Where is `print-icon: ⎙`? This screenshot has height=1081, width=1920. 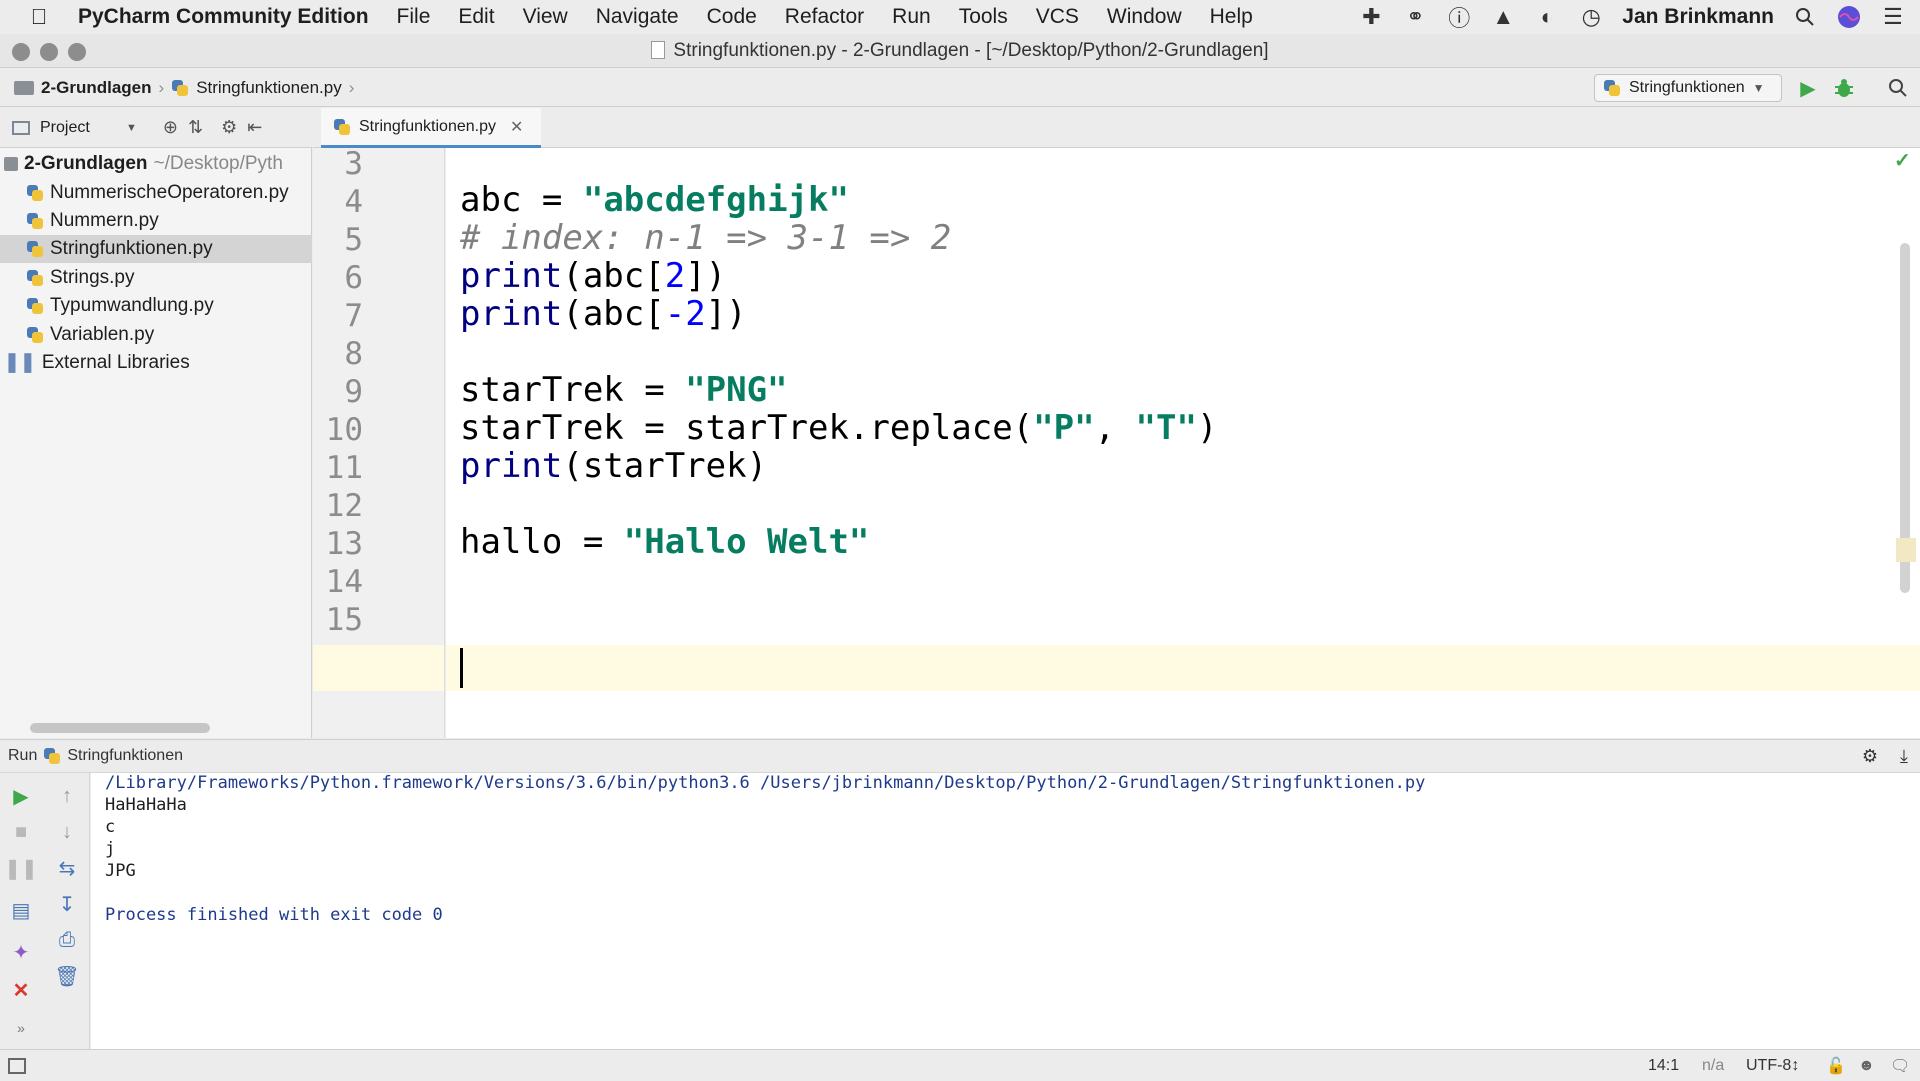
print-icon: ⎙ is located at coordinates (67, 940).